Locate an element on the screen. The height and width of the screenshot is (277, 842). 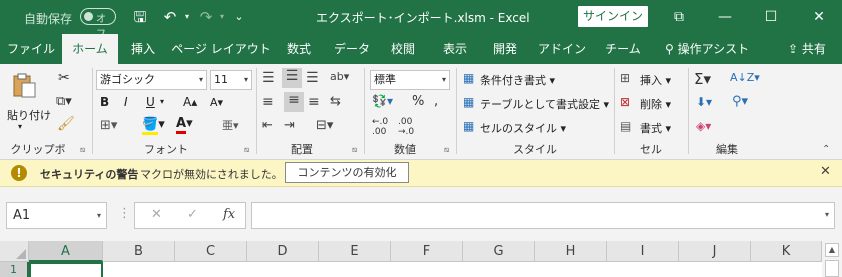
save-icon: 🖫 is located at coordinates (140, 17).